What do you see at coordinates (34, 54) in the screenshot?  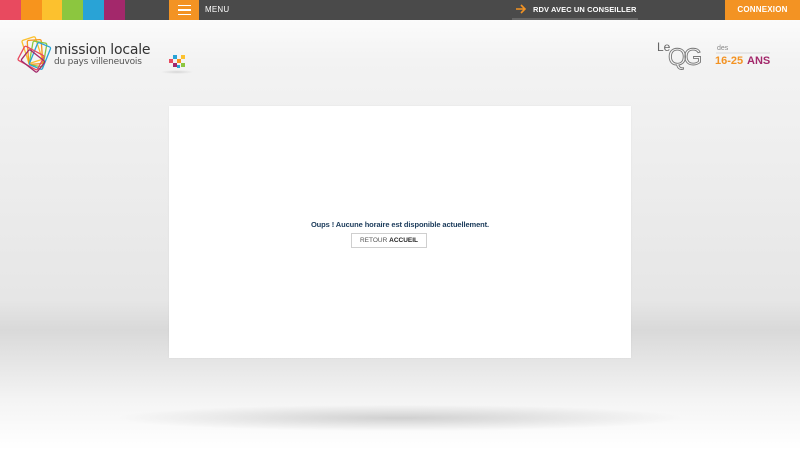 I see `colored-cards-icon` at bounding box center [34, 54].